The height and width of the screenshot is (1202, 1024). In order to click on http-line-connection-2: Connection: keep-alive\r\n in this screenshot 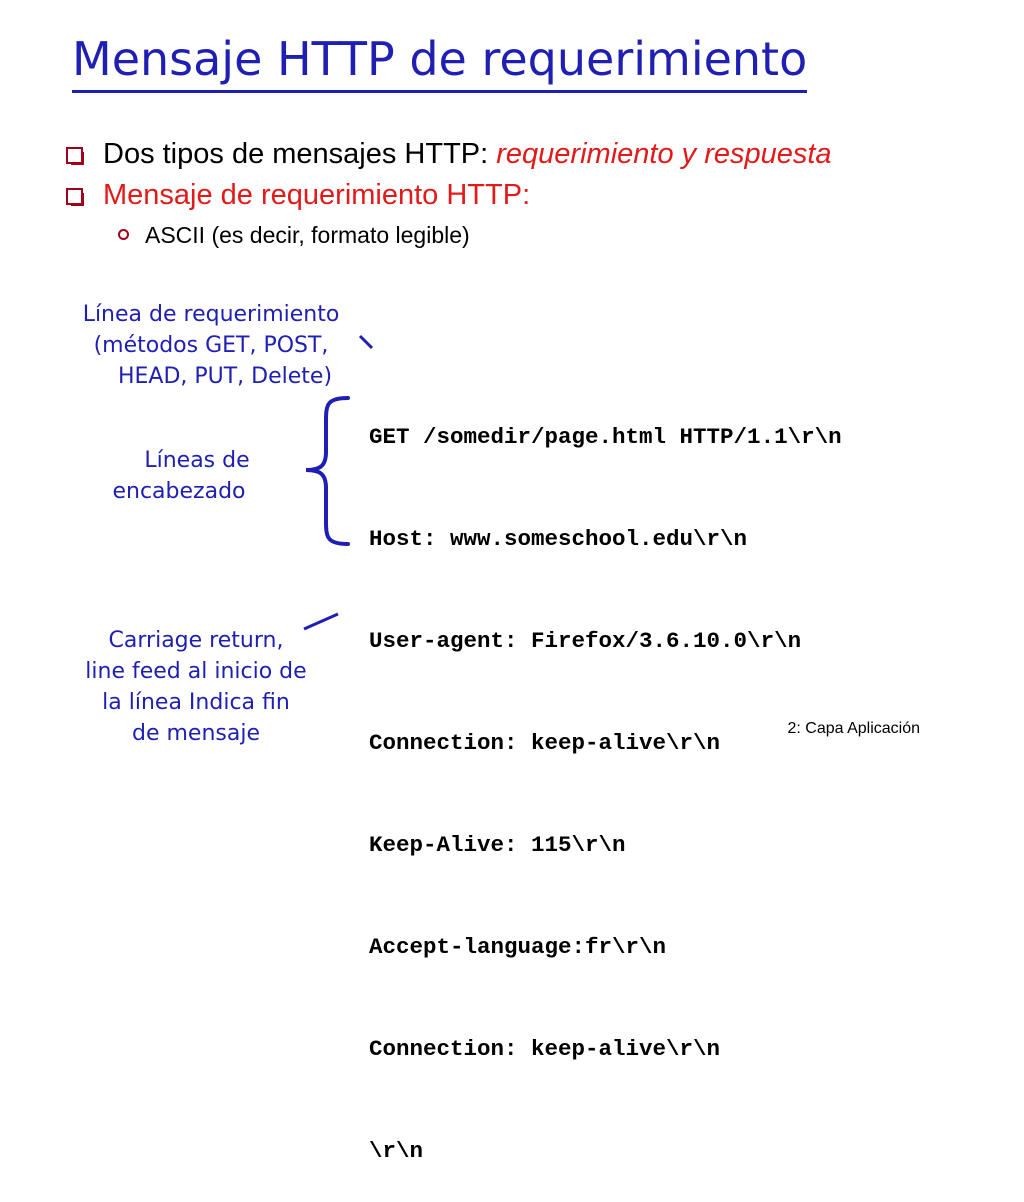, I will do `click(545, 1049)`.